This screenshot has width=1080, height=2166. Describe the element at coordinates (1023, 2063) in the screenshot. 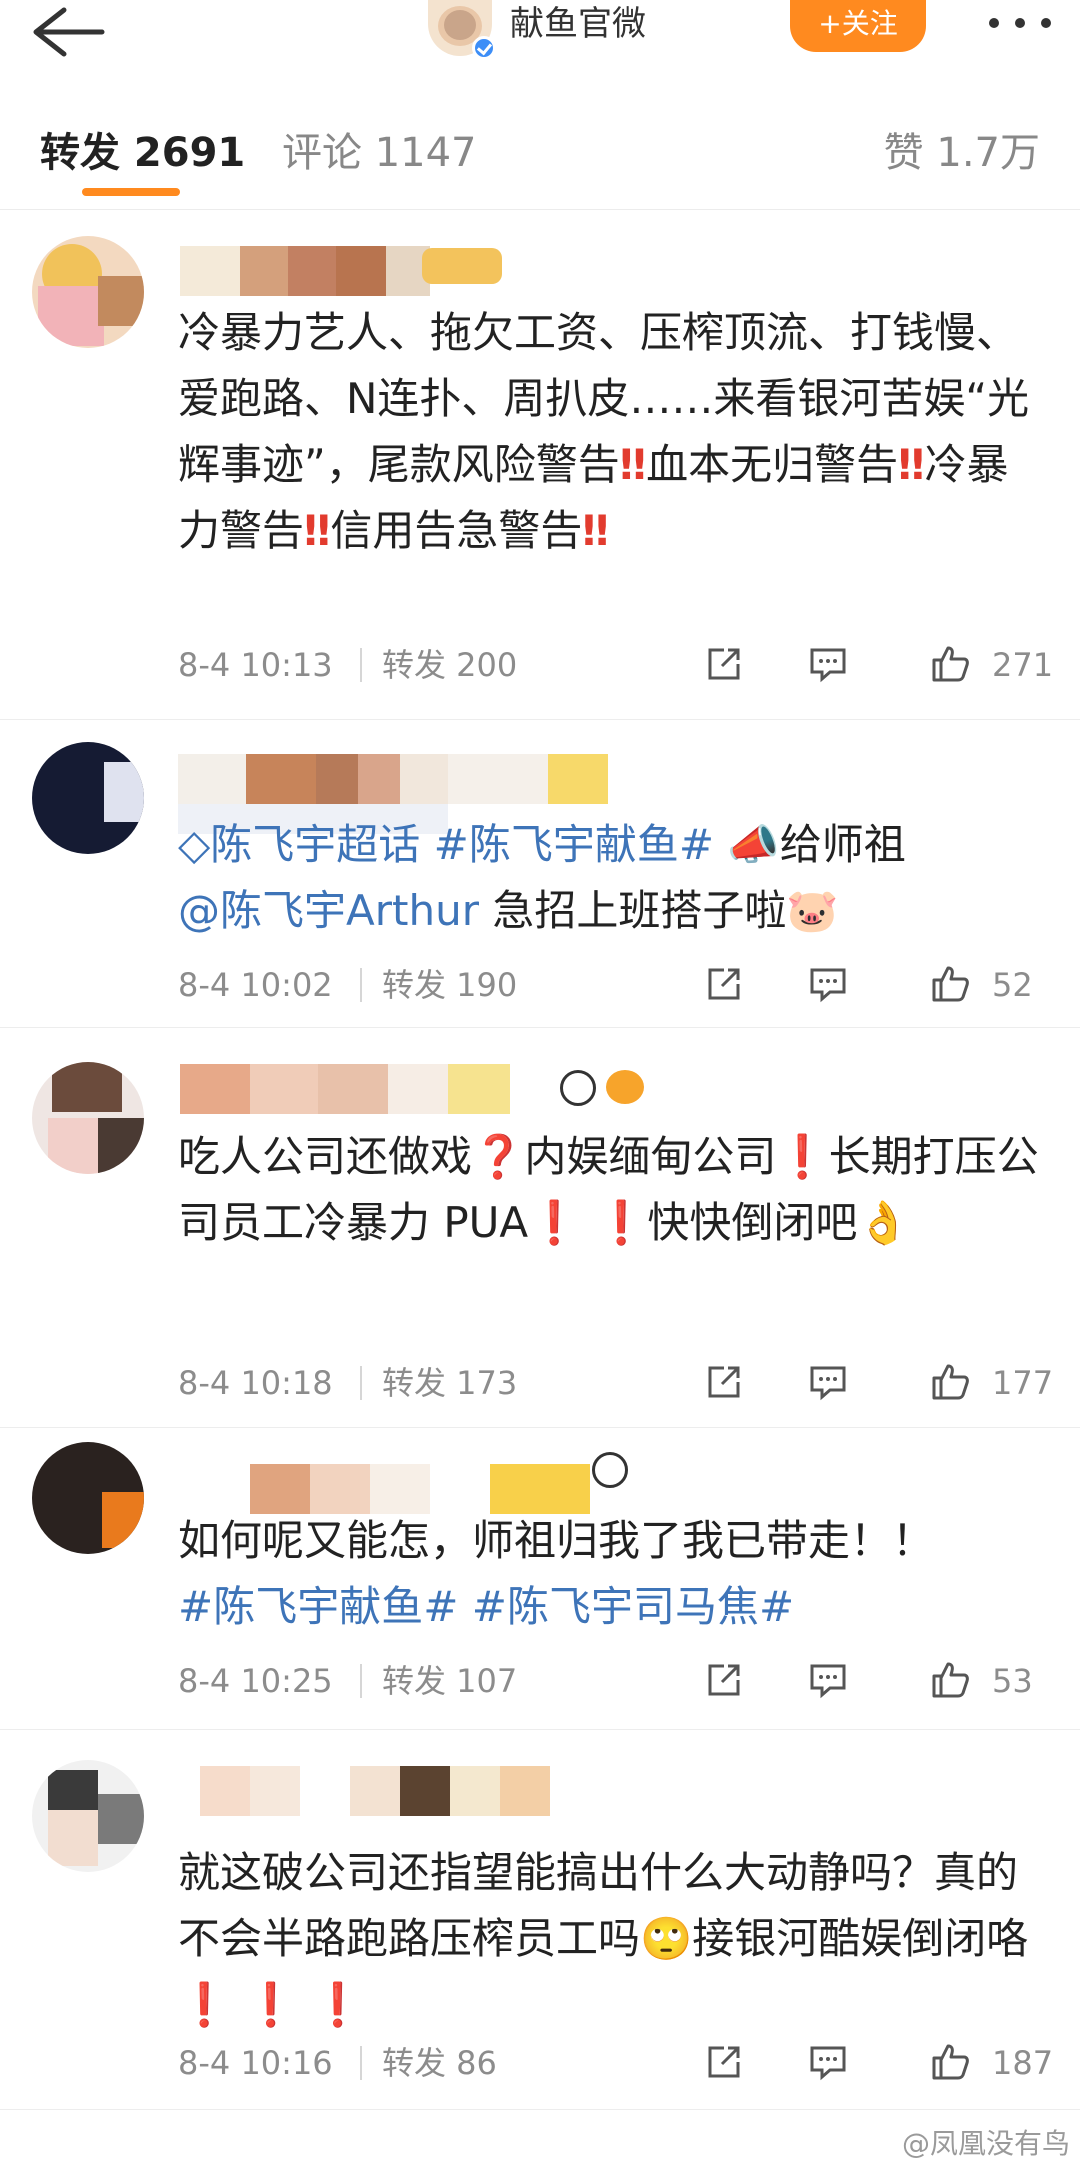

I see `like-count: 187` at that location.